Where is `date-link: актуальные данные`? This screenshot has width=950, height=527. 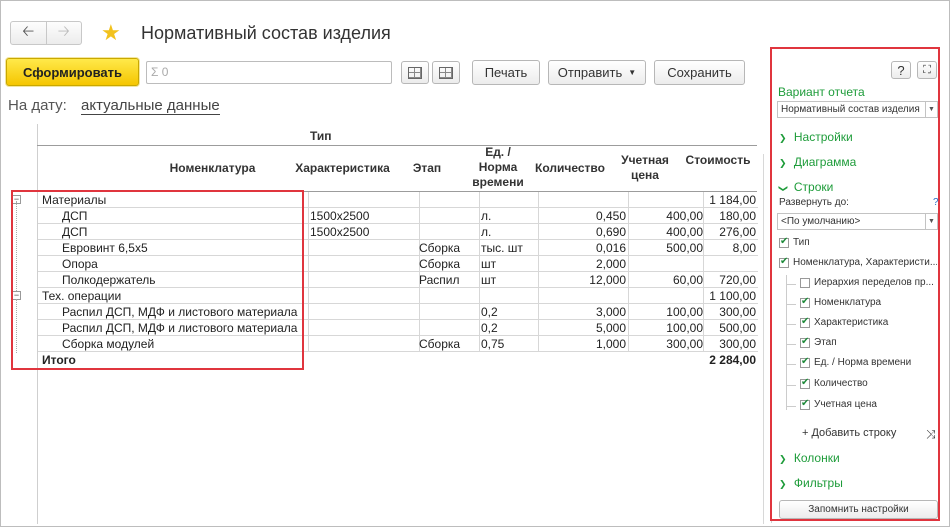 date-link: актуальные данные is located at coordinates (150, 106).